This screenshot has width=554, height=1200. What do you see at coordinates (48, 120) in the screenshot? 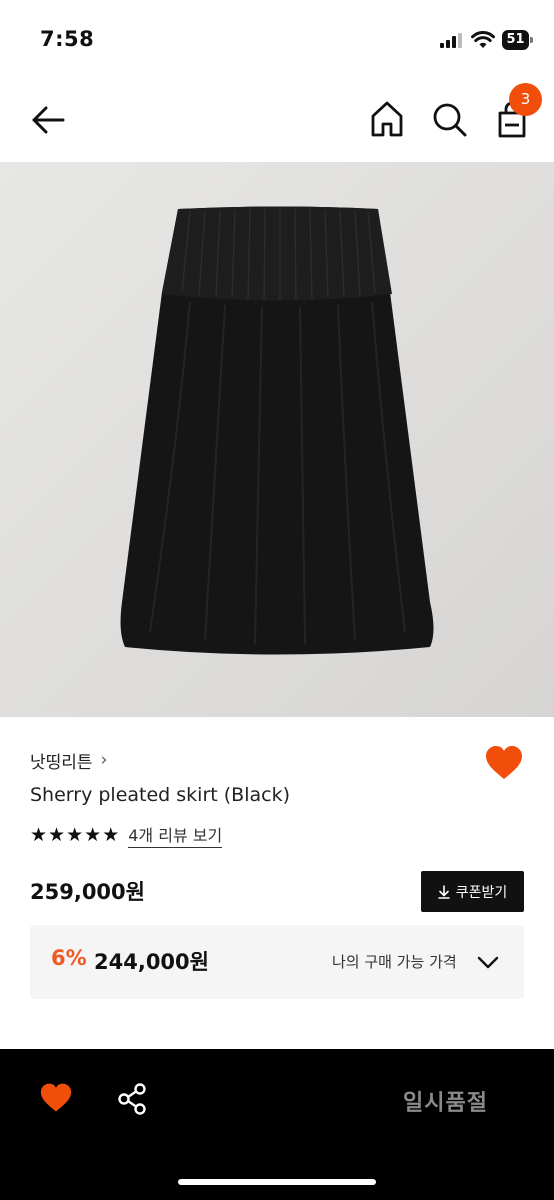
I see `back-arrow-icon` at bounding box center [48, 120].